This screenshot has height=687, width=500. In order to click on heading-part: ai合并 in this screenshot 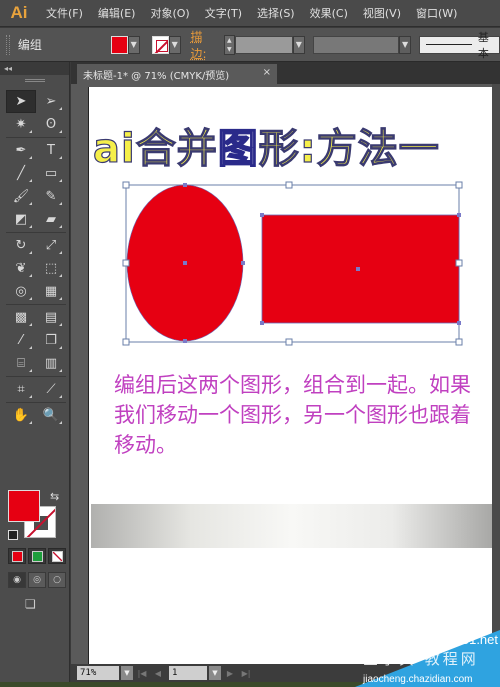, I will do `click(155, 148)`.